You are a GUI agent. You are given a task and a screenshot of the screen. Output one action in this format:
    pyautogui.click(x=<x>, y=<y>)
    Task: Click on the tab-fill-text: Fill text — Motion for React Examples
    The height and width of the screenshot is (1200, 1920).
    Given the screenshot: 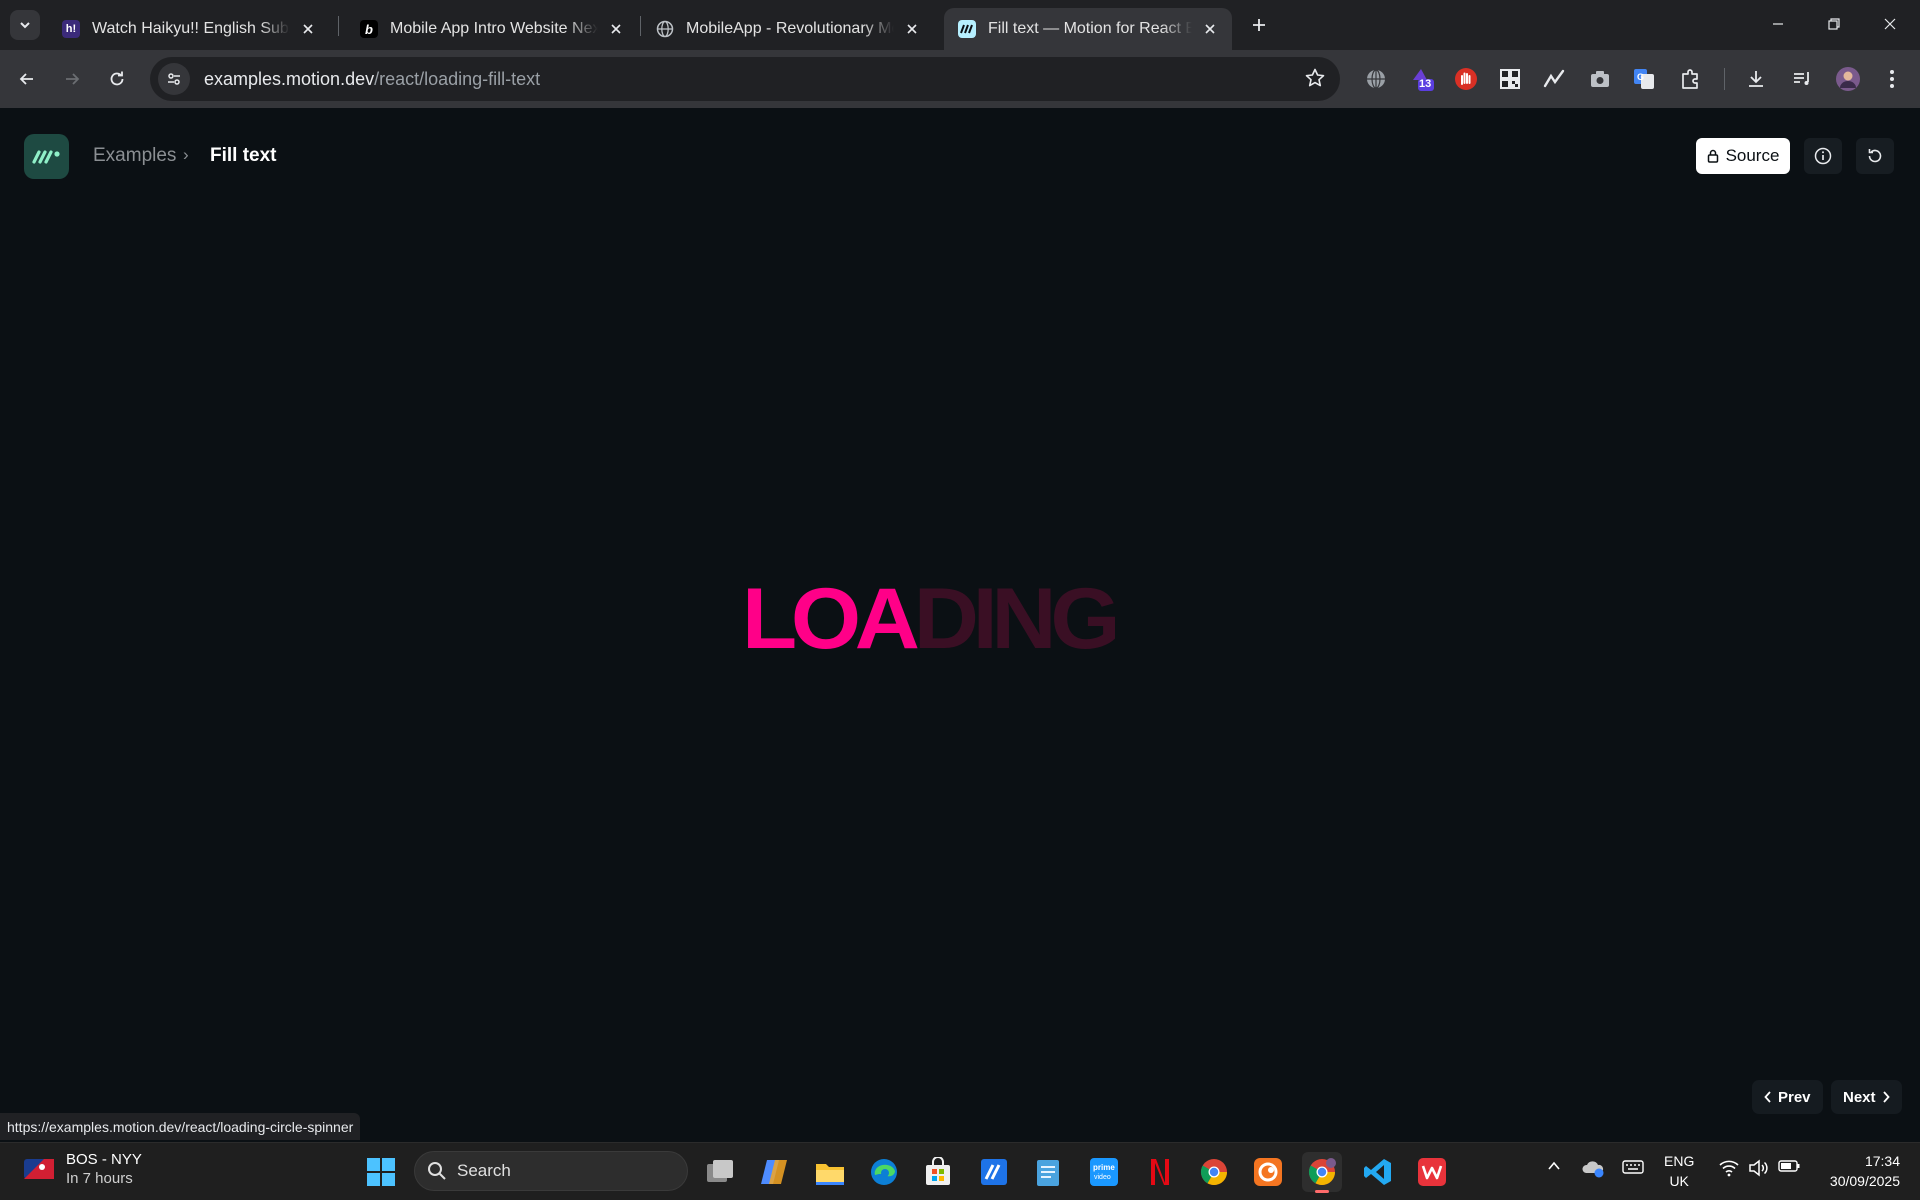 What is the action you would take?
    pyautogui.click(x=1088, y=29)
    